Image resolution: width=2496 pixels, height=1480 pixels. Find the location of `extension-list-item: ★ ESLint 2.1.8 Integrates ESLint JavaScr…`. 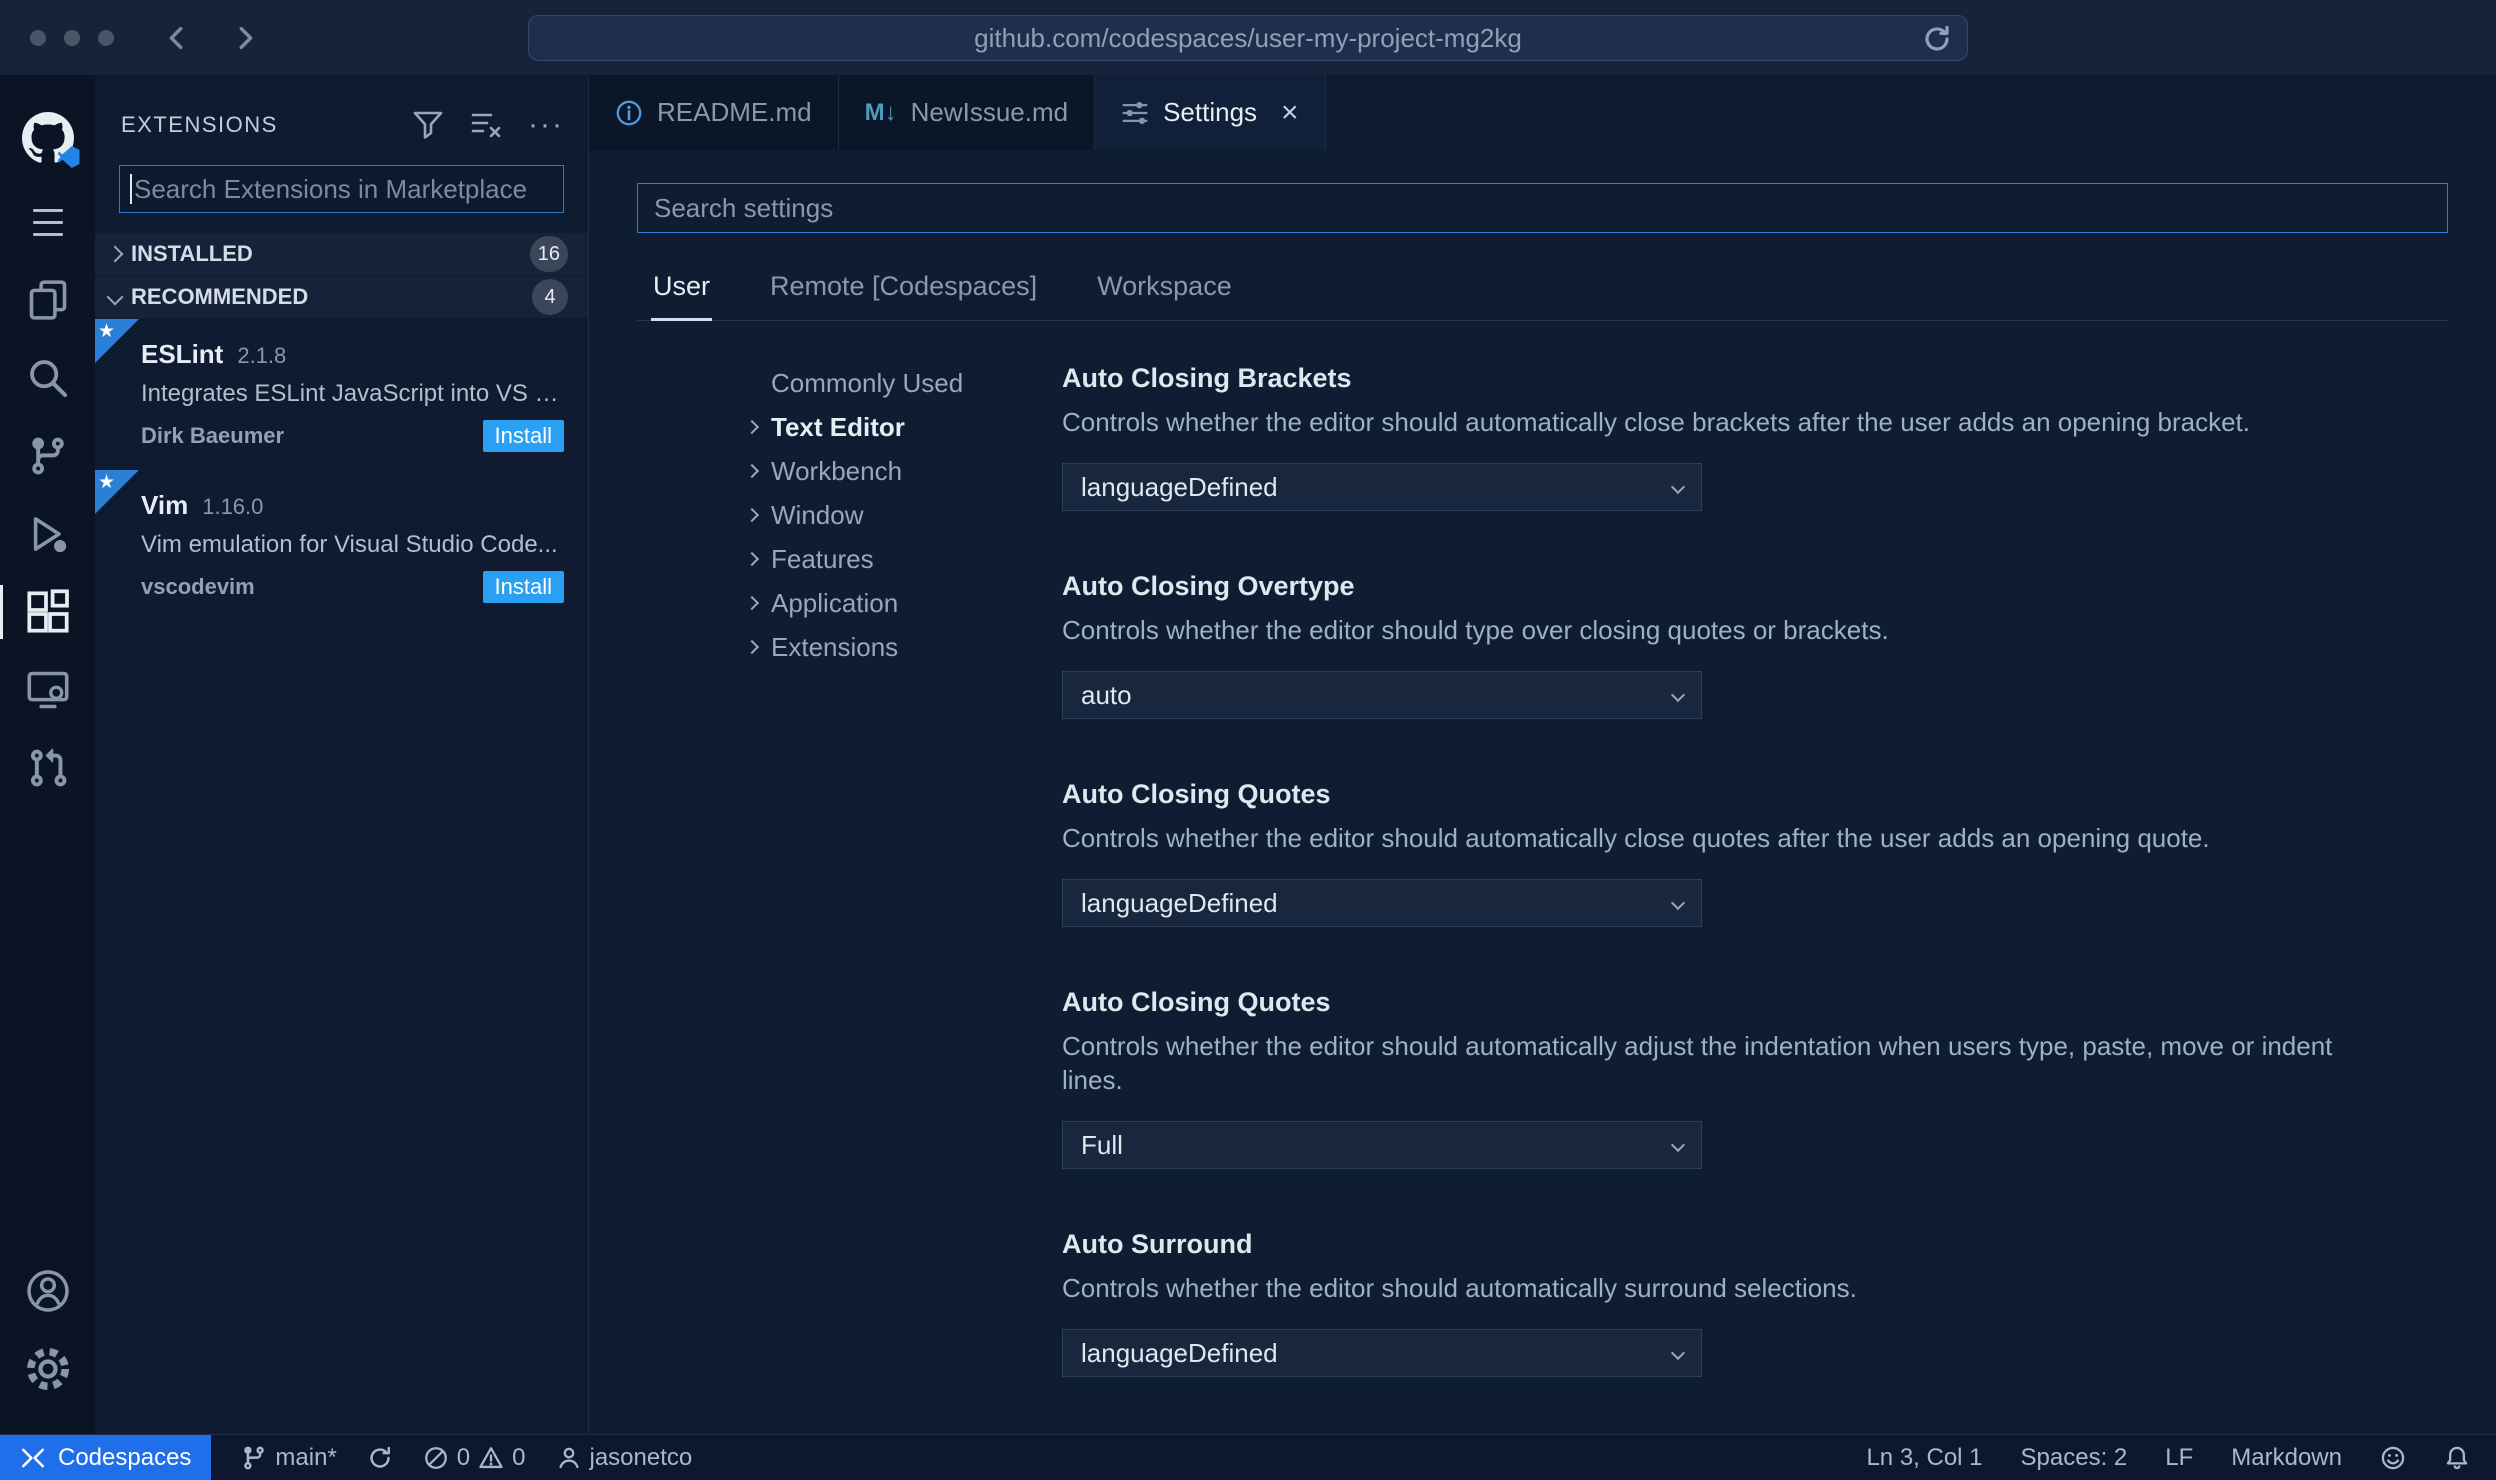

extension-list-item: ★ ESLint 2.1.8 Integrates ESLint JavaScr… is located at coordinates (341, 394).